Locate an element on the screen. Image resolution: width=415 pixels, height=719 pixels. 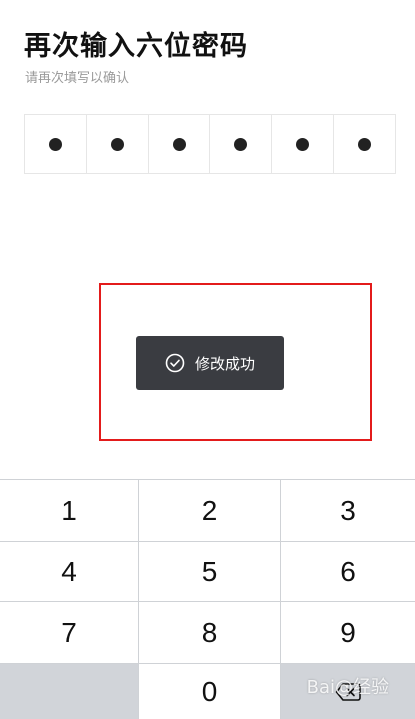
pin-input is located at coordinates (210, 144).